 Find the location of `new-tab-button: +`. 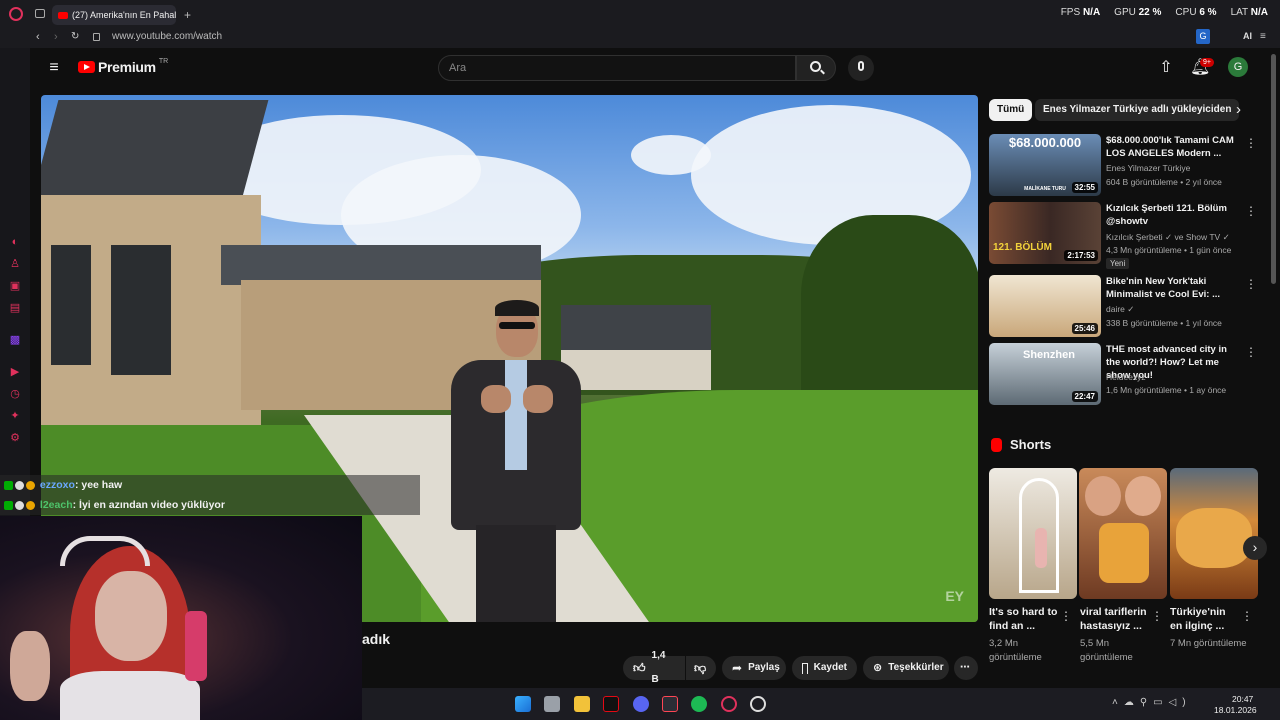

new-tab-button: + is located at coordinates (187, 15).